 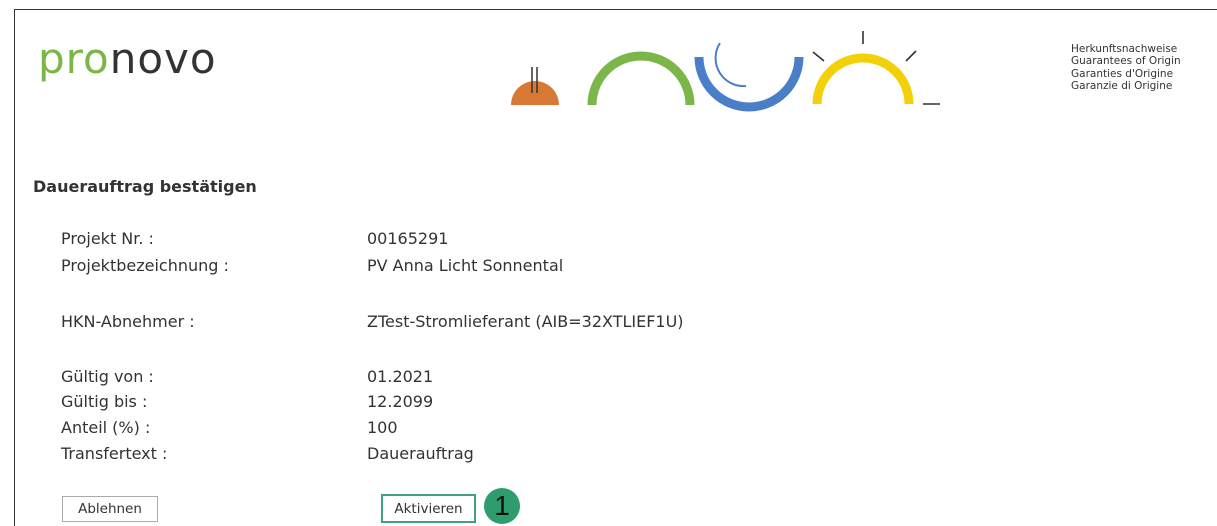 What do you see at coordinates (465, 265) in the screenshot?
I see `projektbezeichnung-value: PV Anna Licht Sonnental` at bounding box center [465, 265].